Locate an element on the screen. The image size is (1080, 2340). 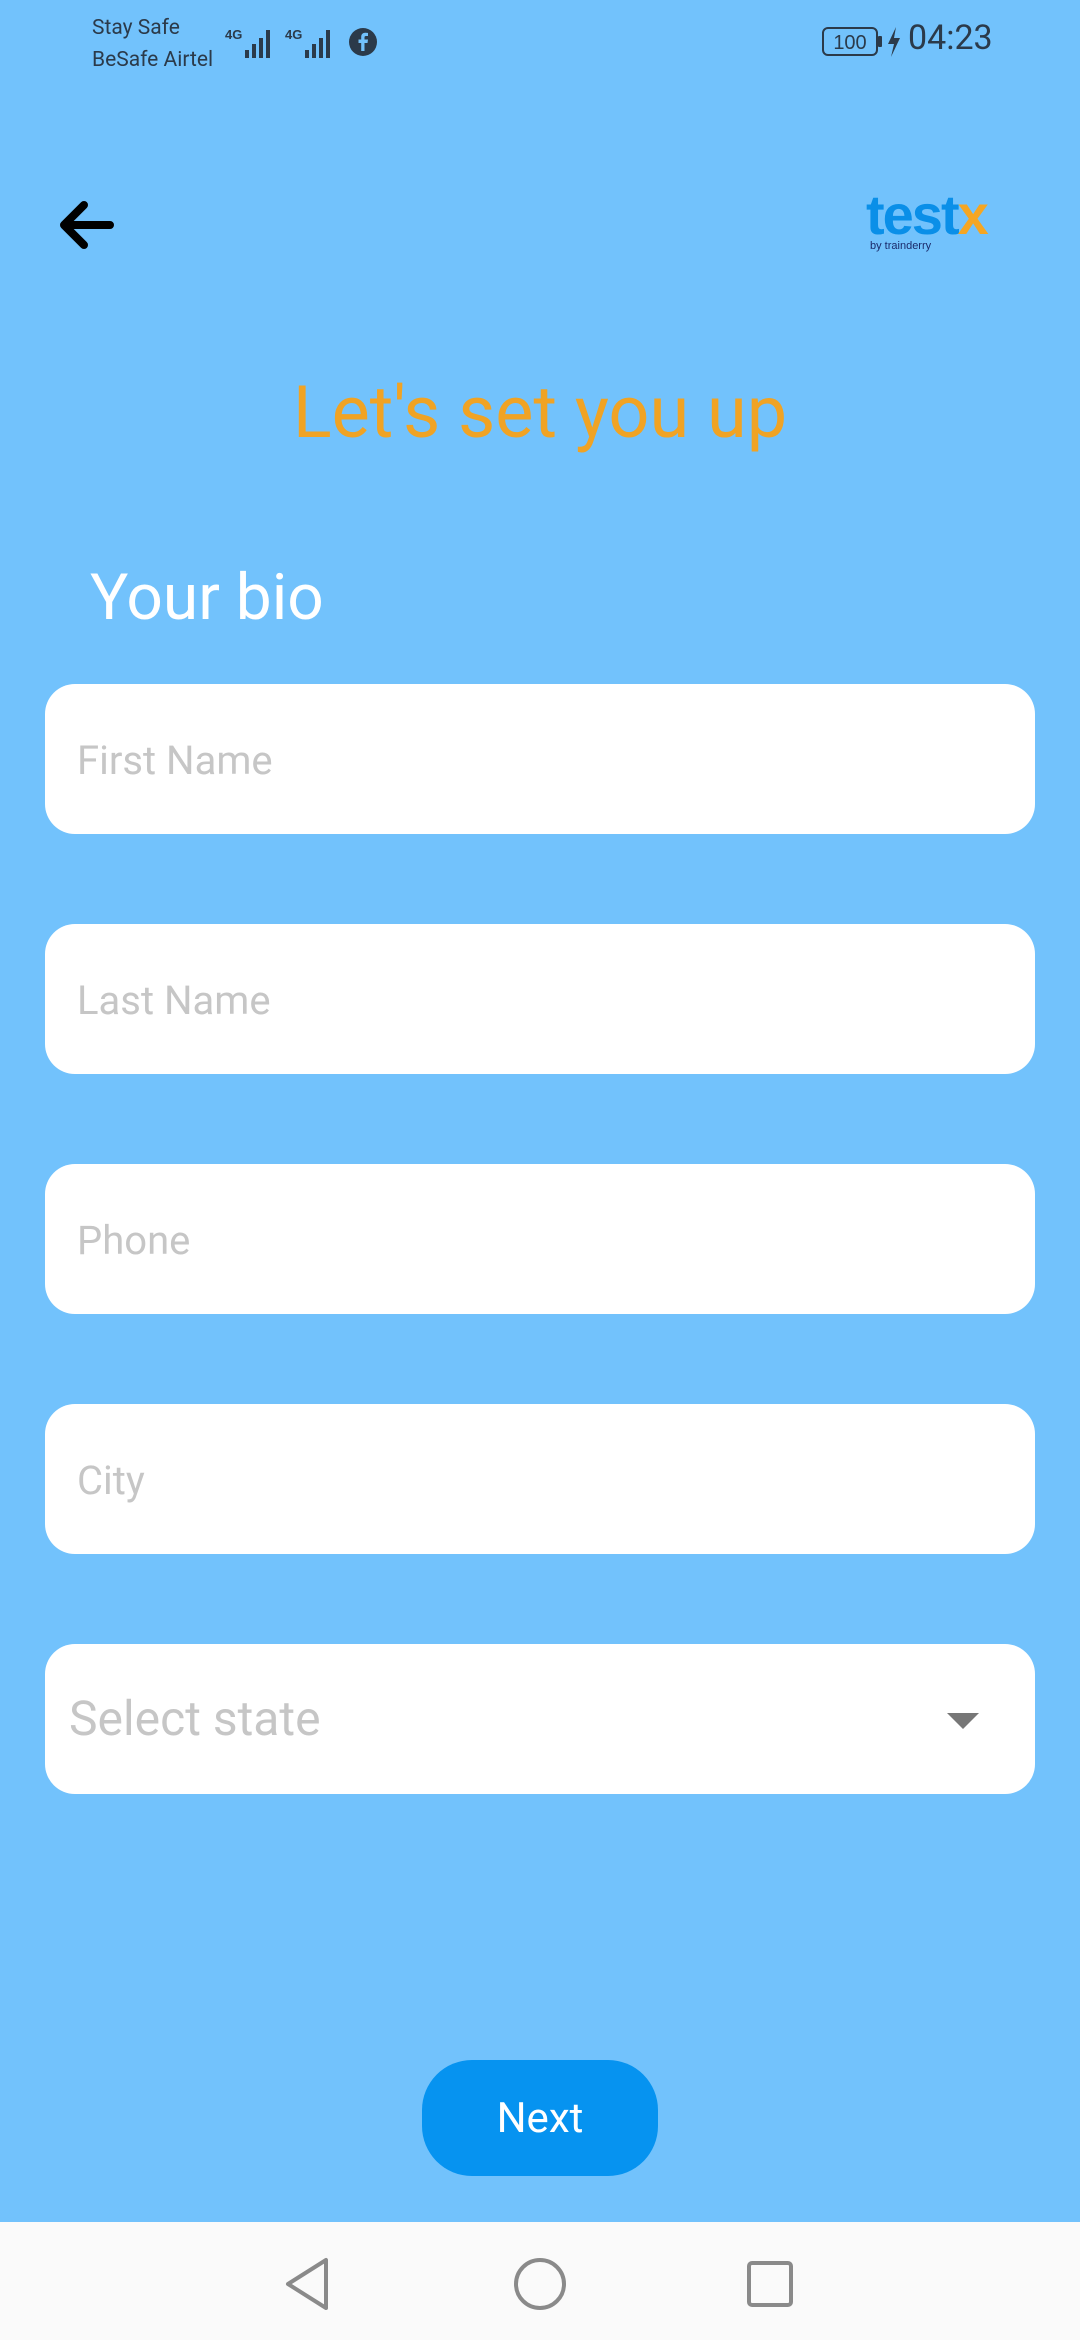
arrow-left-icon is located at coordinates (87, 225).